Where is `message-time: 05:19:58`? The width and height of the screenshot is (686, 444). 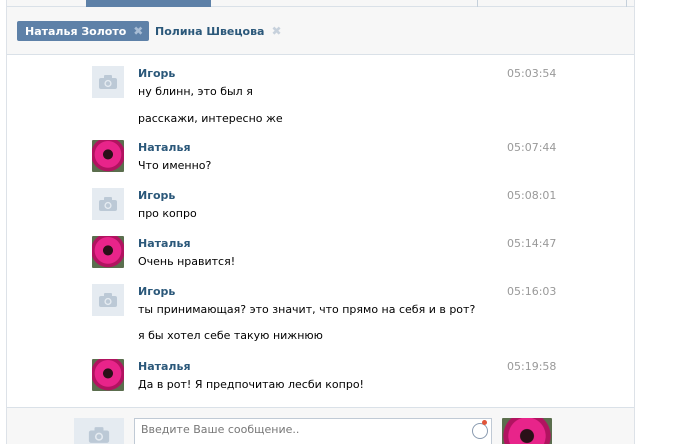
message-time: 05:19:58 is located at coordinates (531, 366).